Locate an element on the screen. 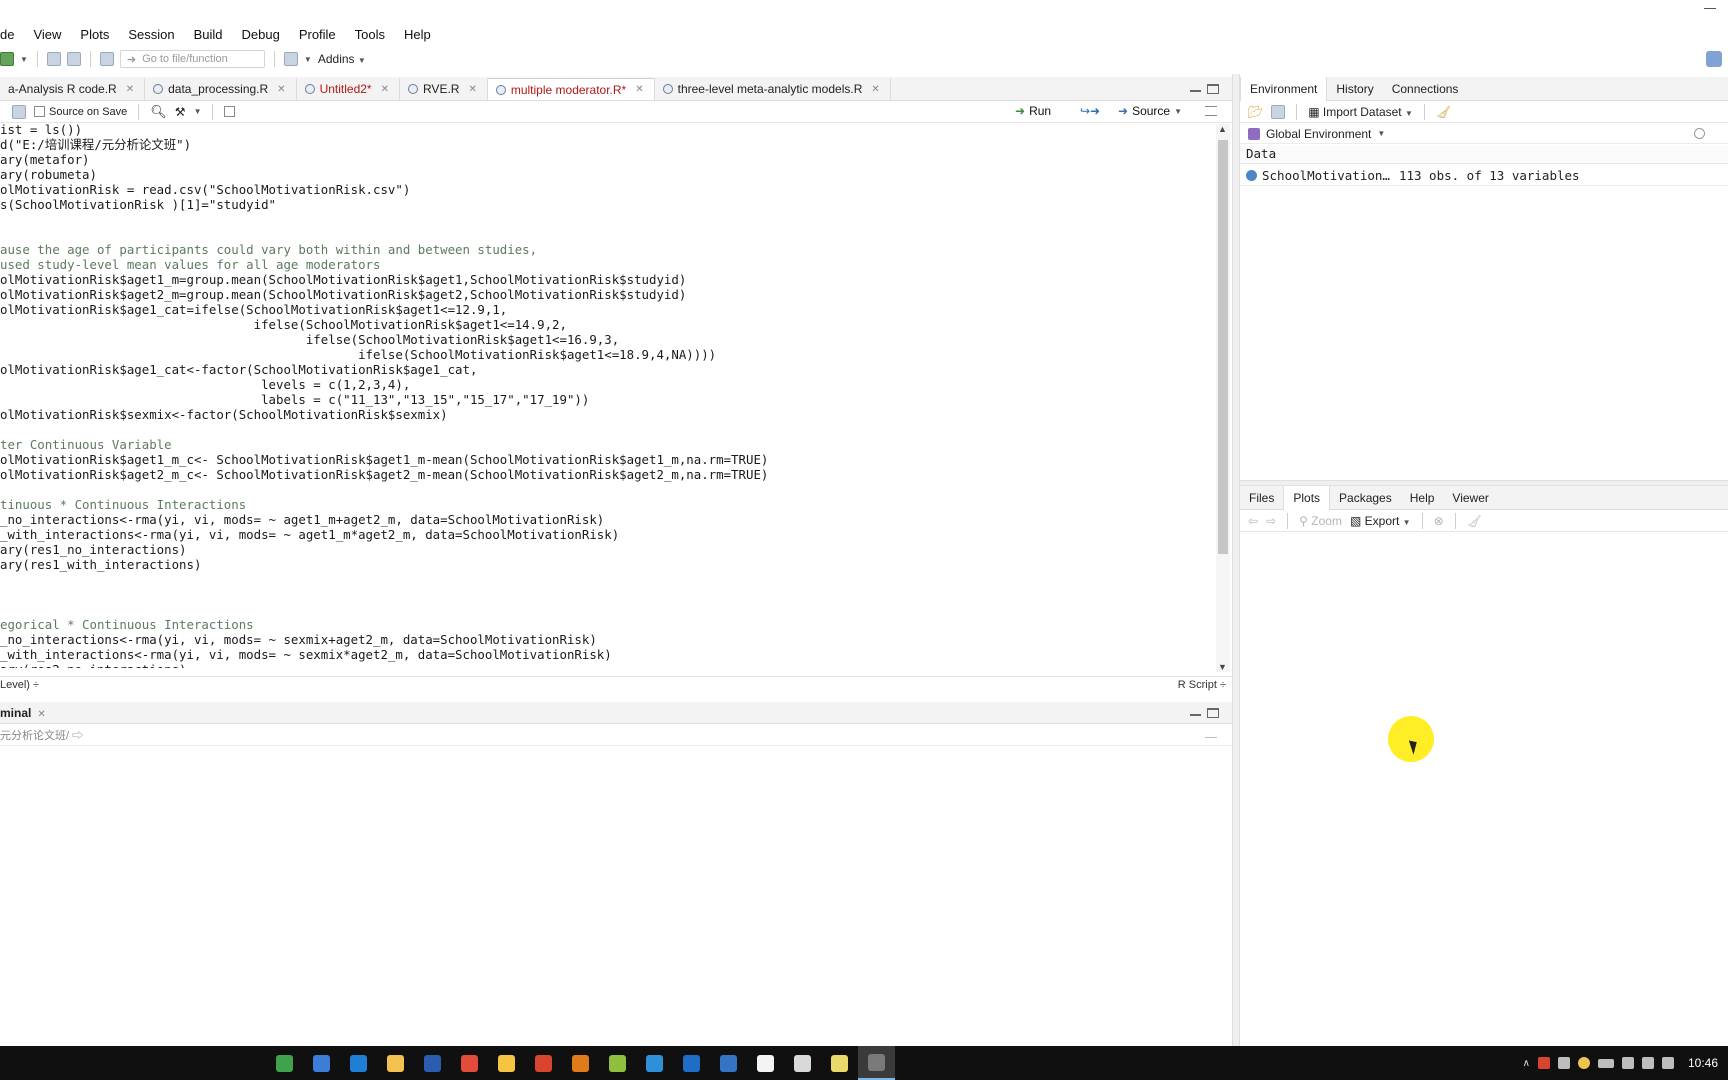  code-line: d("E:/培训课程/元分析论文班") is located at coordinates (608, 144).